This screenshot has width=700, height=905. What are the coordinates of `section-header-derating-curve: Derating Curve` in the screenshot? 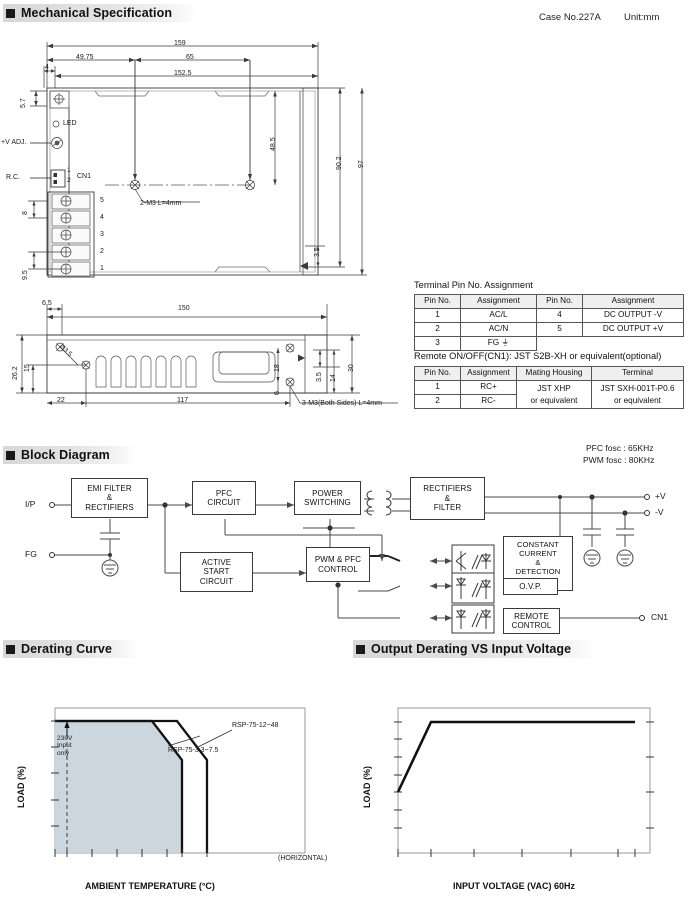 It's located at (71, 649).